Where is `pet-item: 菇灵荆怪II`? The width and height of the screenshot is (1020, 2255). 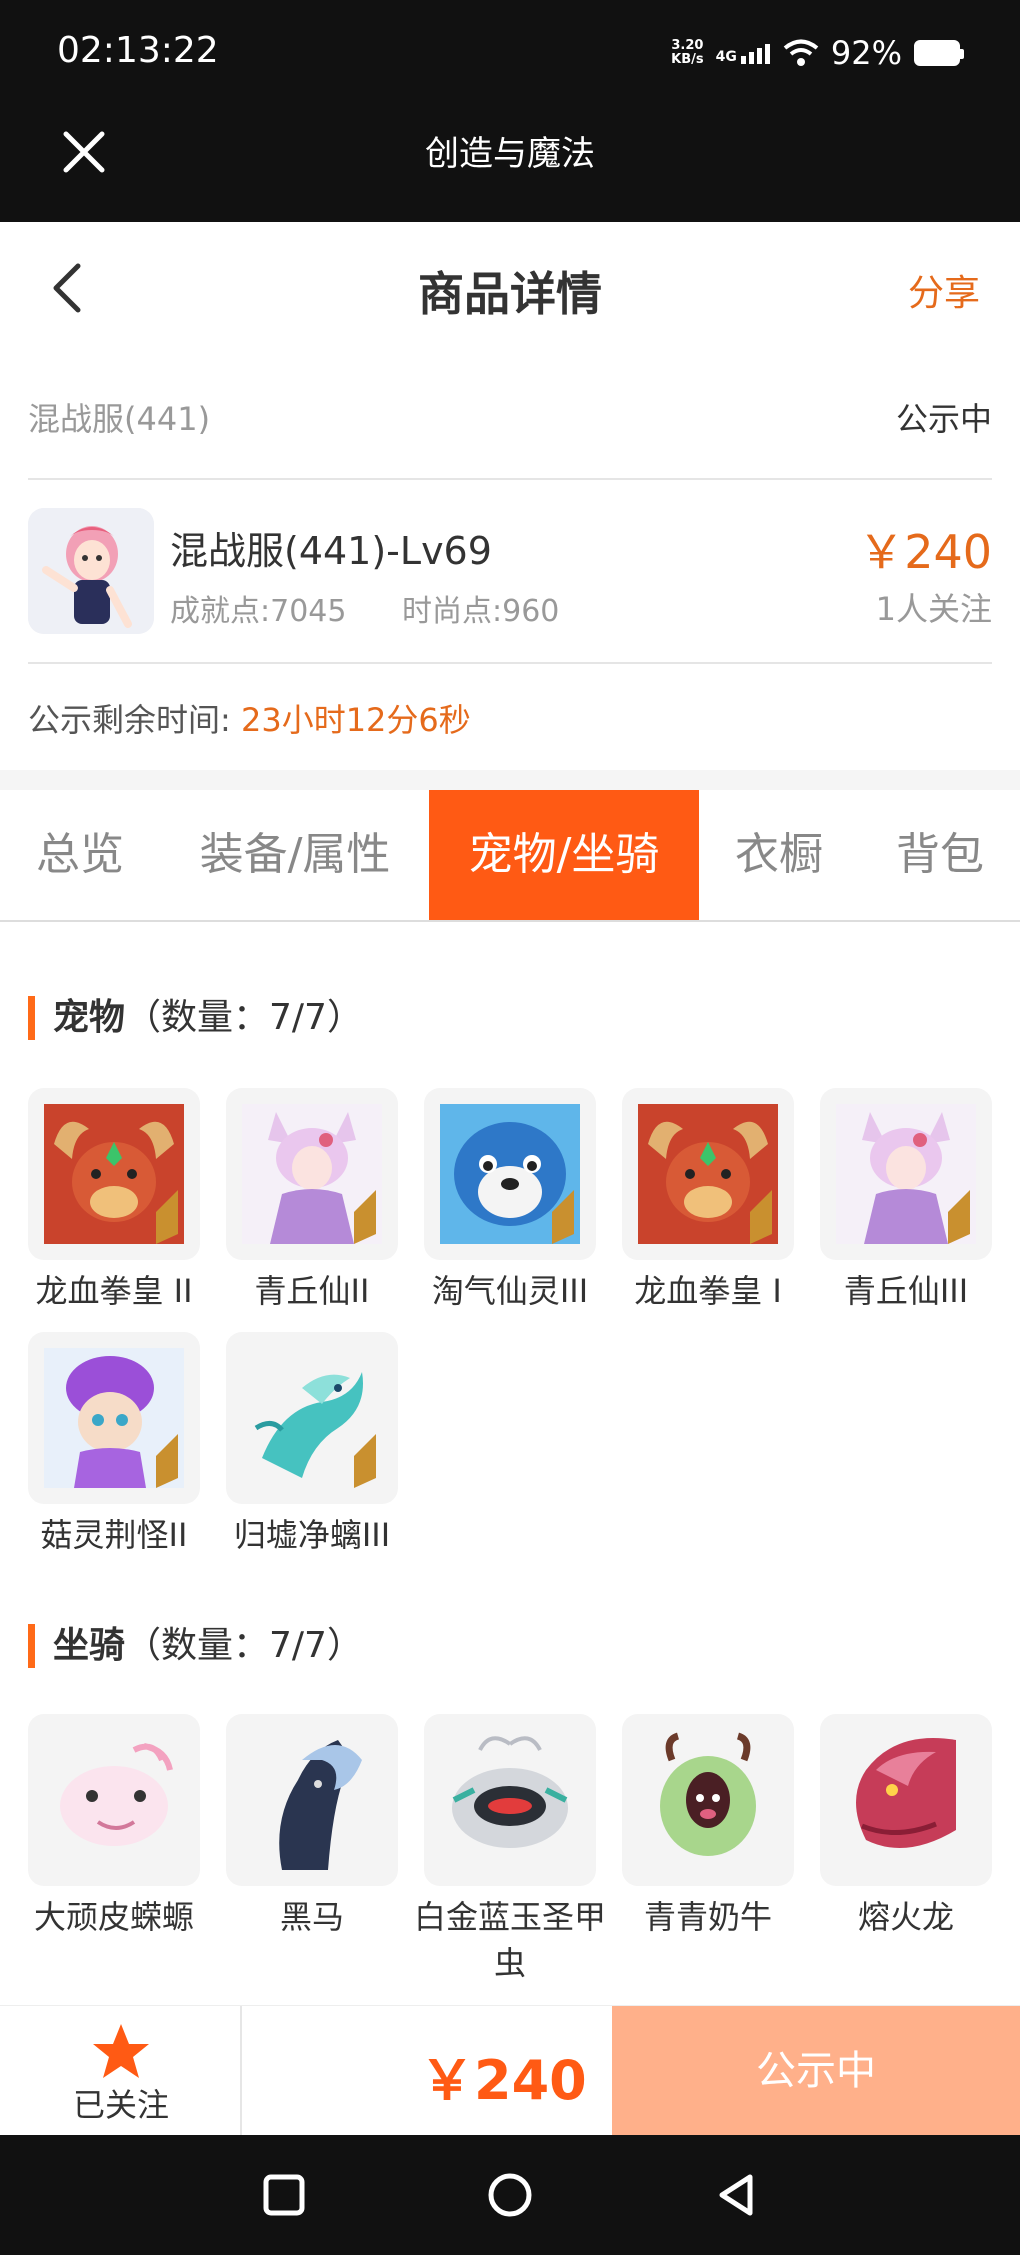 pet-item: 菇灵荆怪II is located at coordinates (114, 1445).